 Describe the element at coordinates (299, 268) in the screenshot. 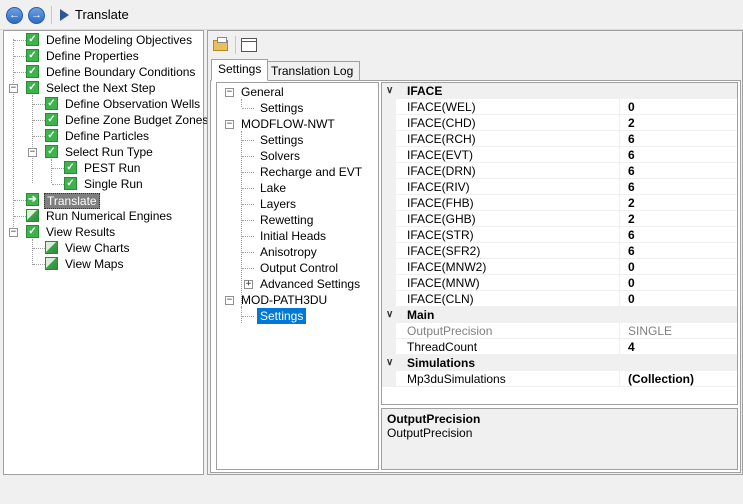

I see `settings-node-label: Output Control` at that location.